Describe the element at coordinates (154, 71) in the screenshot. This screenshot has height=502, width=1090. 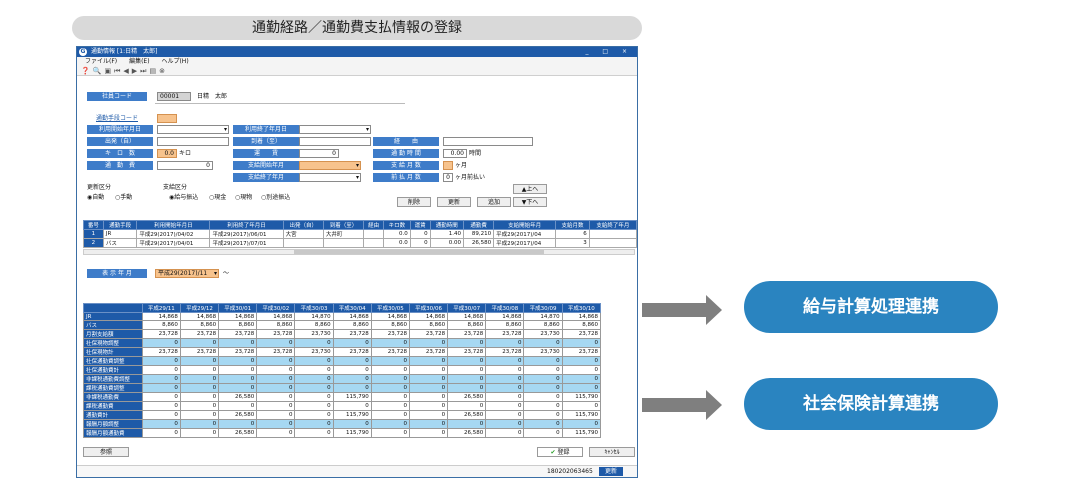
I see `print-icon: ▤` at that location.